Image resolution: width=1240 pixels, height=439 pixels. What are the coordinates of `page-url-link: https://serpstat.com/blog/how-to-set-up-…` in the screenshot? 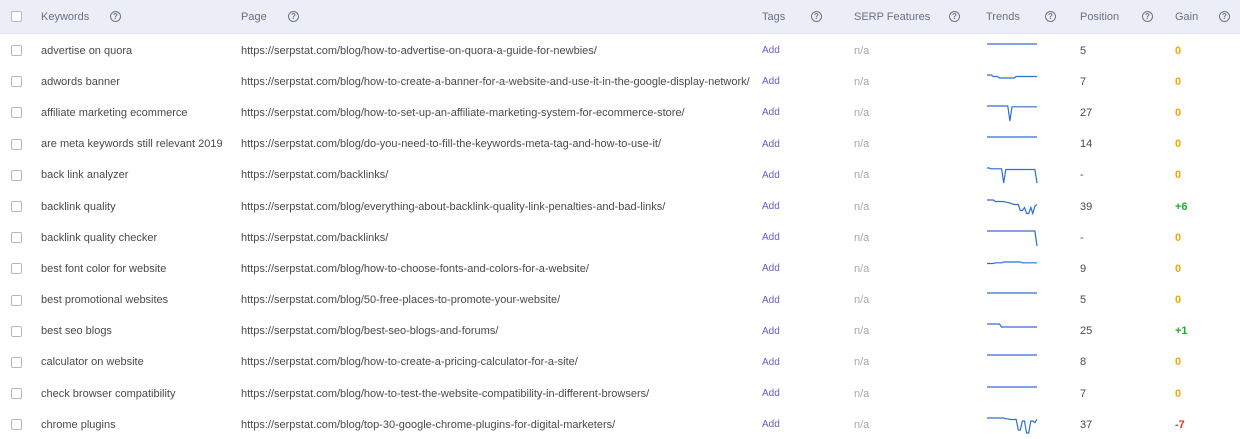 It's located at (463, 111).